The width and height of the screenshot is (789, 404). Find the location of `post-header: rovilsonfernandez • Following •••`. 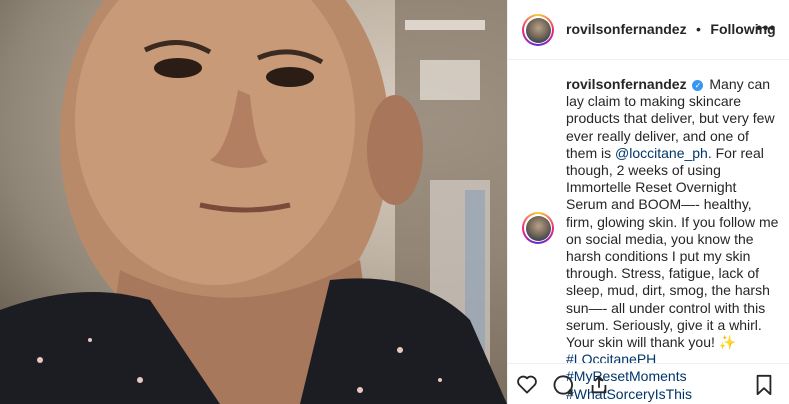

post-header: rovilsonfernandez • Following ••• is located at coordinates (648, 30).